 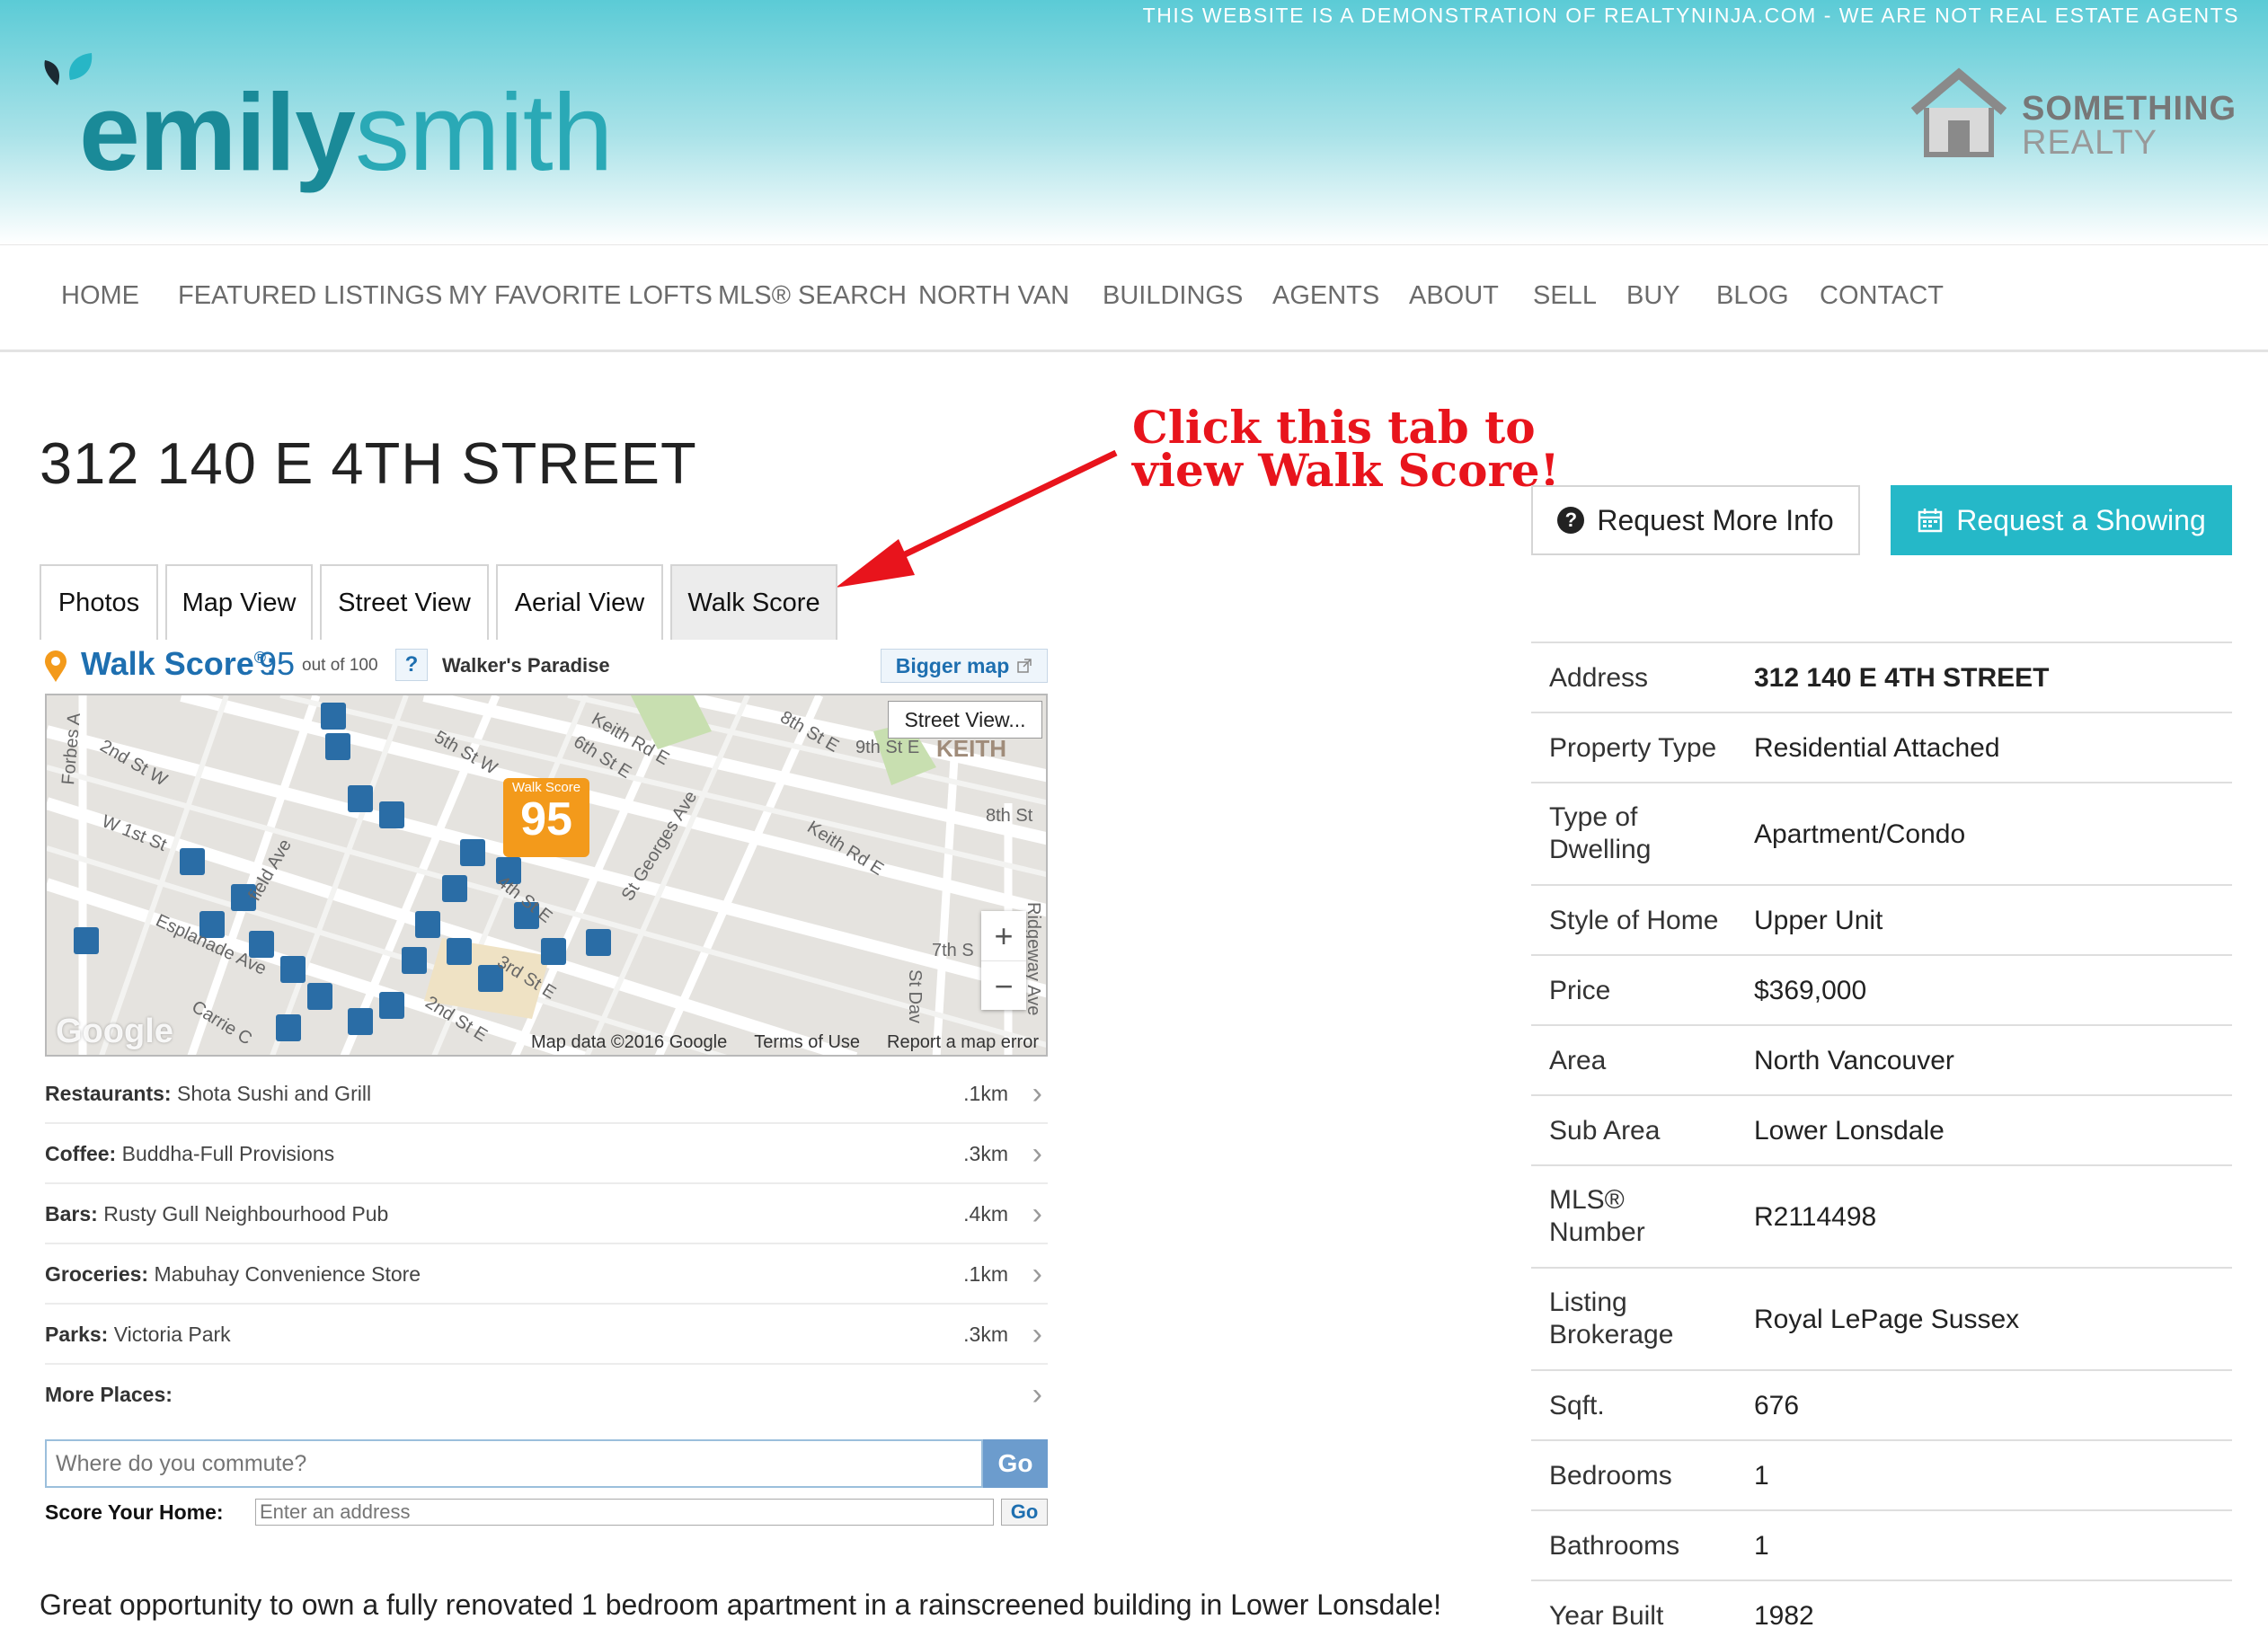 What do you see at coordinates (1882, 919) in the screenshot?
I see `detail-row-style-of-home: Style of Home Upper Unit` at bounding box center [1882, 919].